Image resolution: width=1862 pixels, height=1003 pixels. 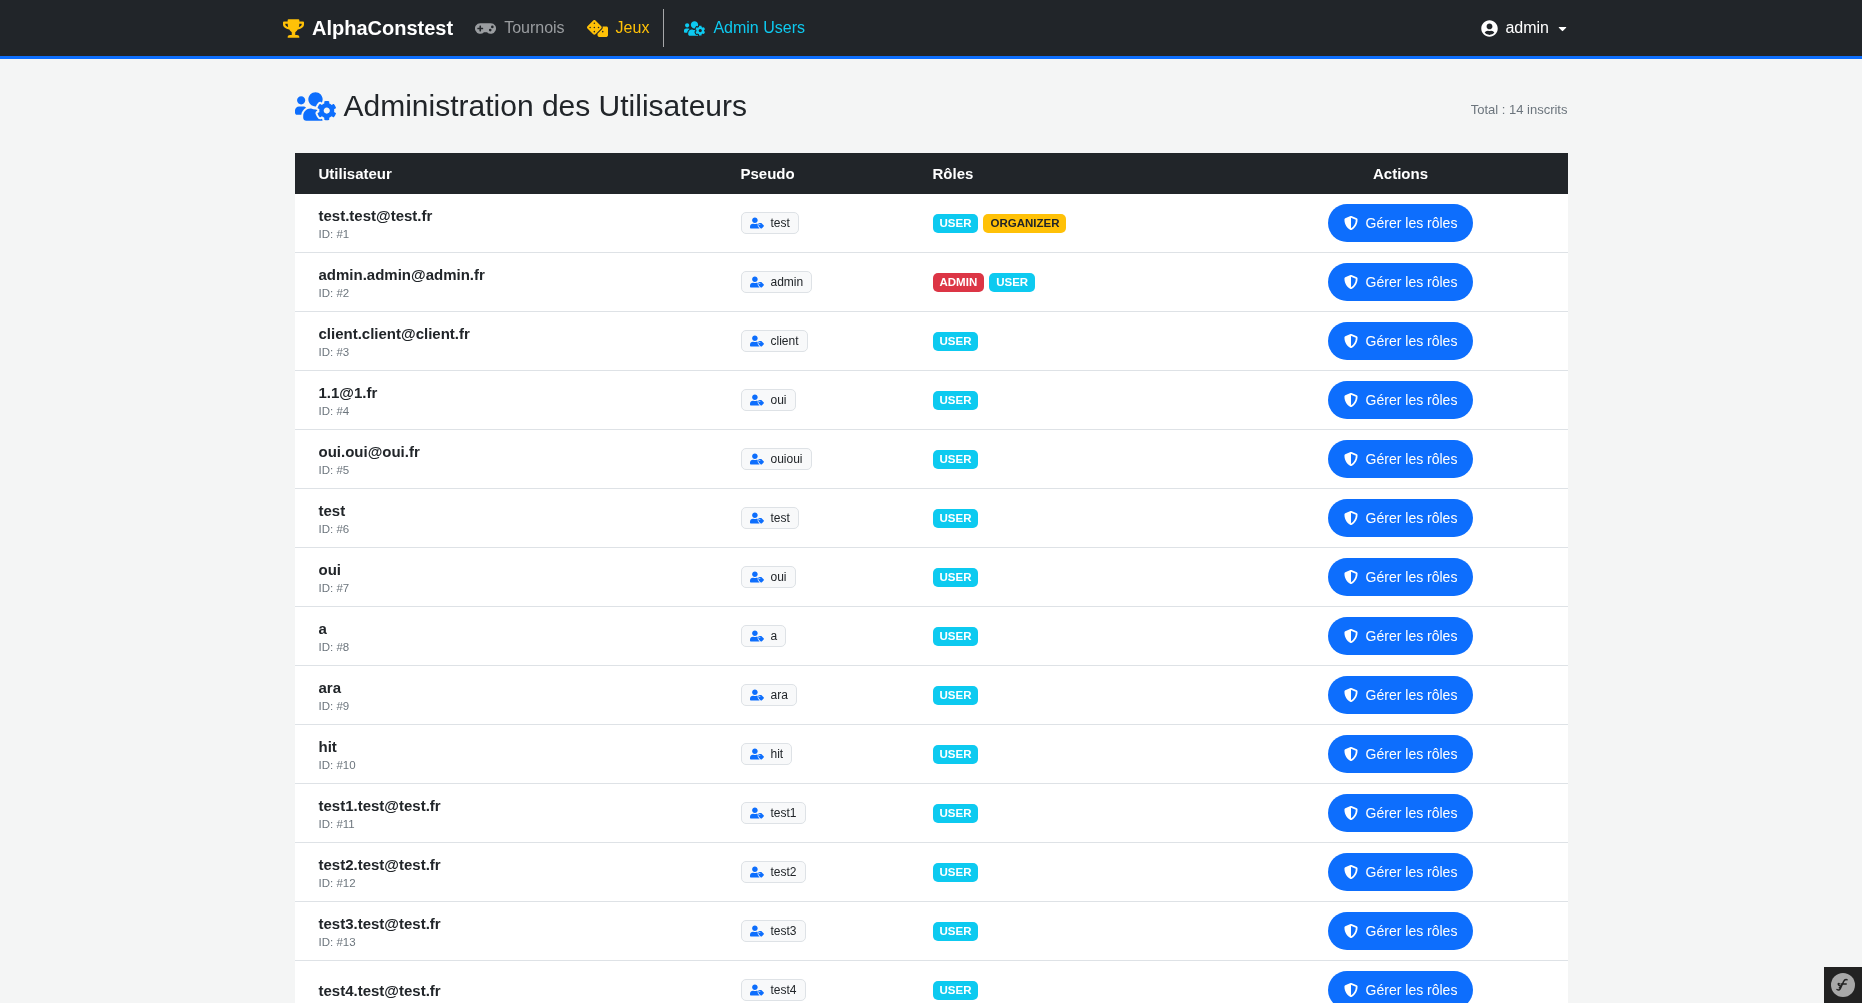 What do you see at coordinates (783, 990) in the screenshot?
I see `pseudo-label: test4` at bounding box center [783, 990].